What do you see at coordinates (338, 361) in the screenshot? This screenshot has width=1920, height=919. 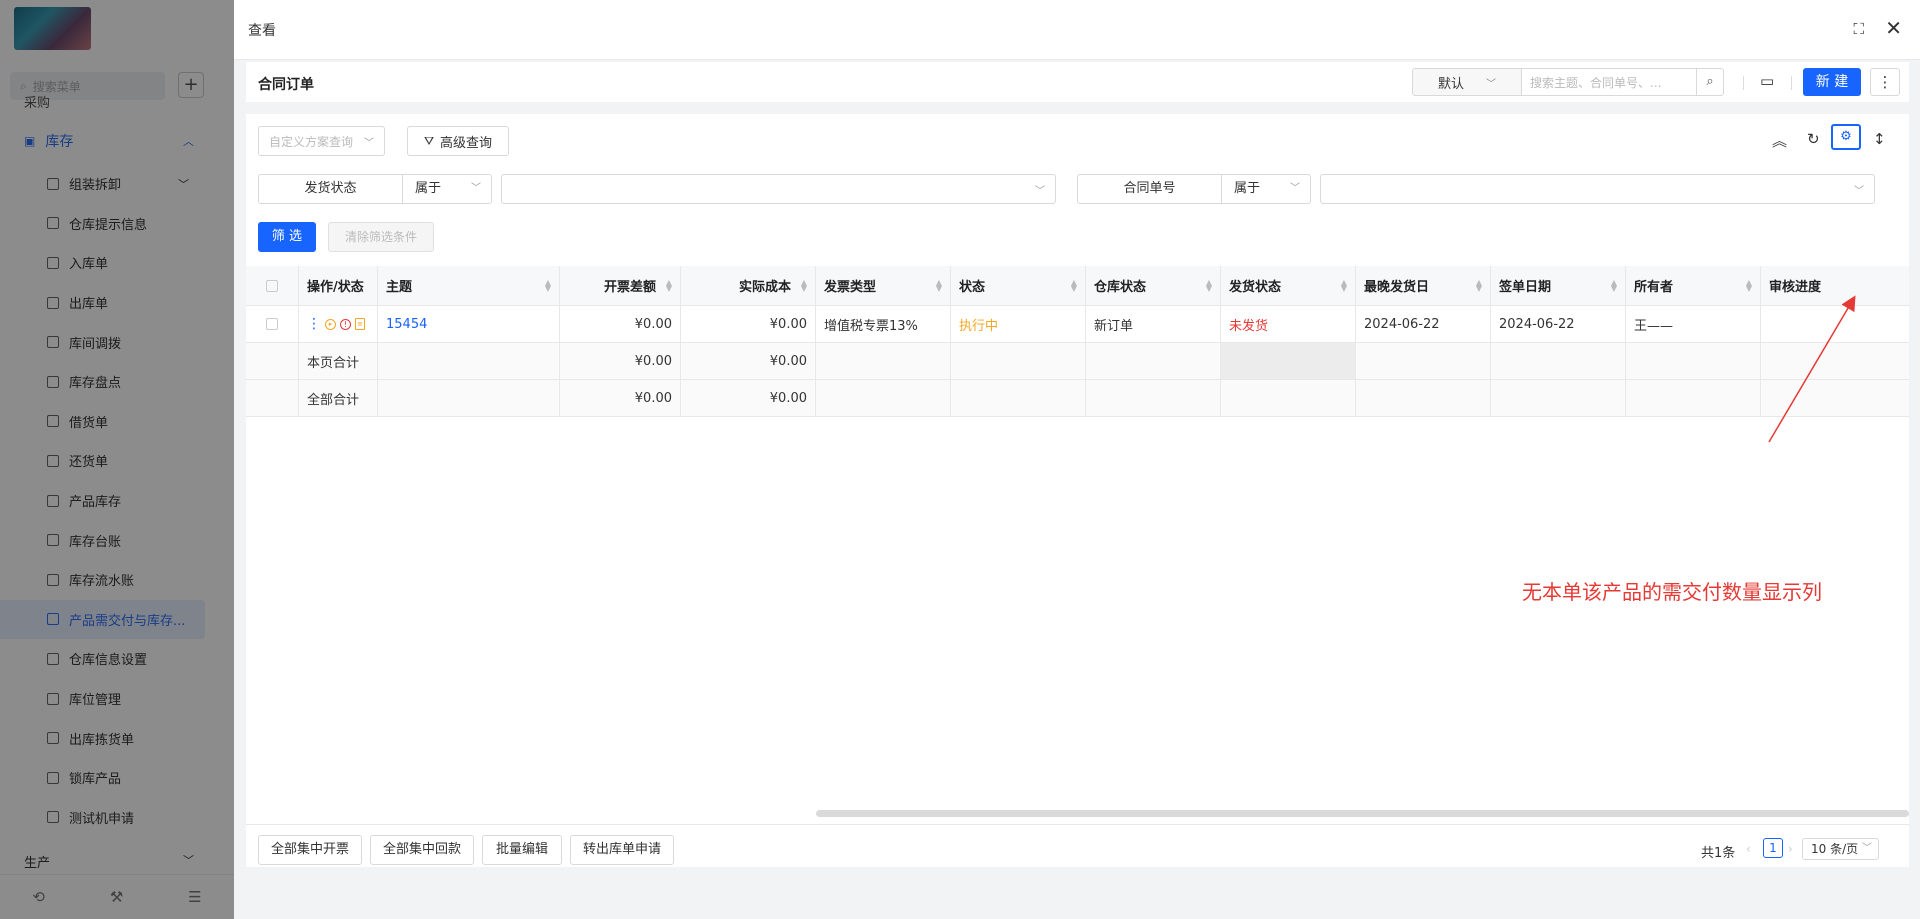 I see `total-label: 本页合计` at bounding box center [338, 361].